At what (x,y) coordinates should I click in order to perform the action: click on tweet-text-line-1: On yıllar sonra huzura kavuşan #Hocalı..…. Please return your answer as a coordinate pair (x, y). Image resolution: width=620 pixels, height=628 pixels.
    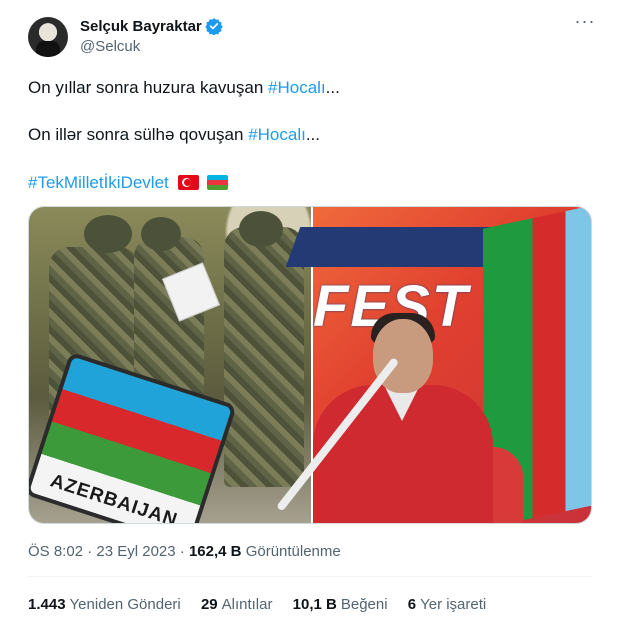
    Looking at the image, I should click on (184, 88).